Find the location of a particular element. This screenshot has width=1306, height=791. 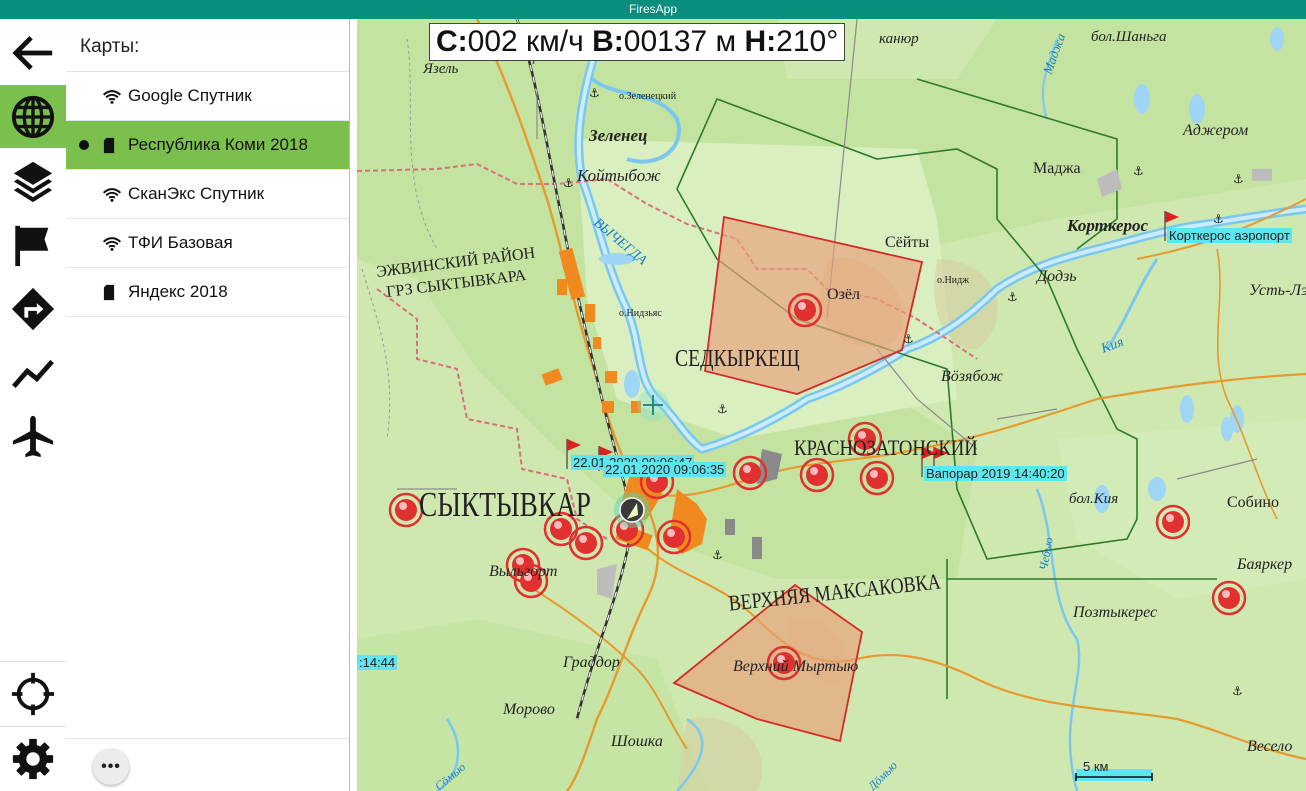

flag-label: :14:44 is located at coordinates (377, 662).